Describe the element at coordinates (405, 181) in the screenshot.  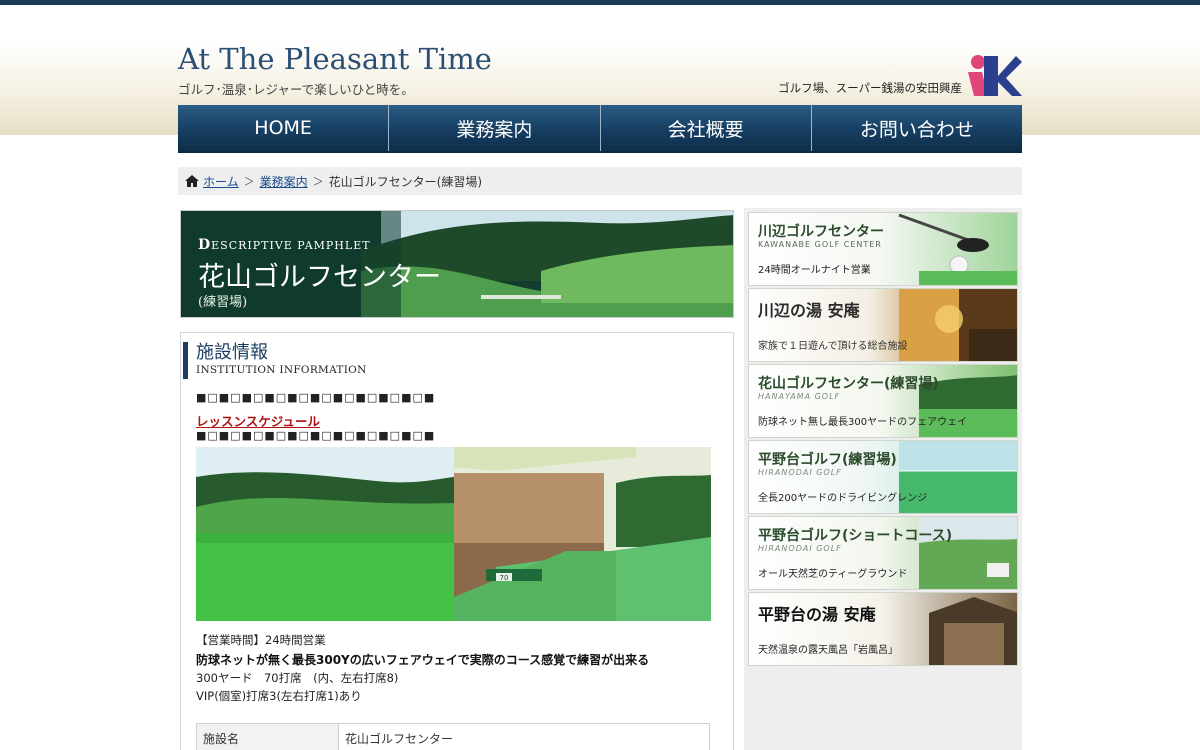
I see `breadcrumb-current: 花山ゴルフセンター(練習場)` at that location.